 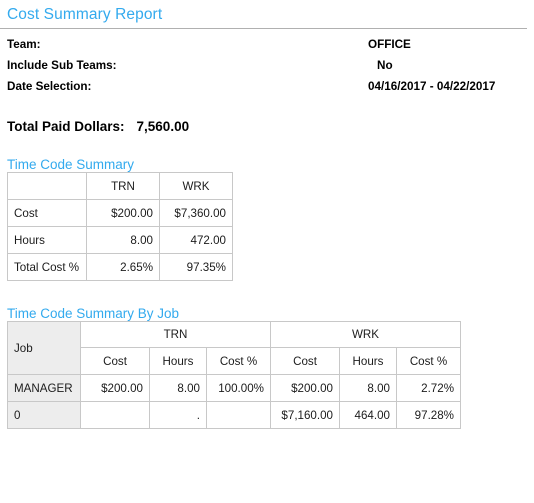 I want to click on parameter-value-include-sub-teams: No, so click(x=385, y=65).